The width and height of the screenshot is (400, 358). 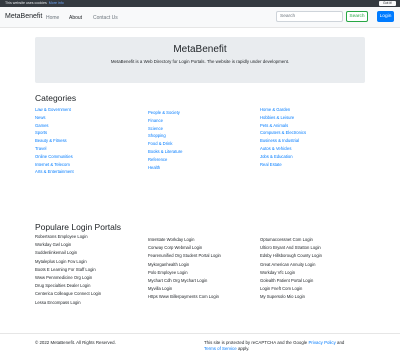 I want to click on category-link: Travel, so click(x=90, y=149).